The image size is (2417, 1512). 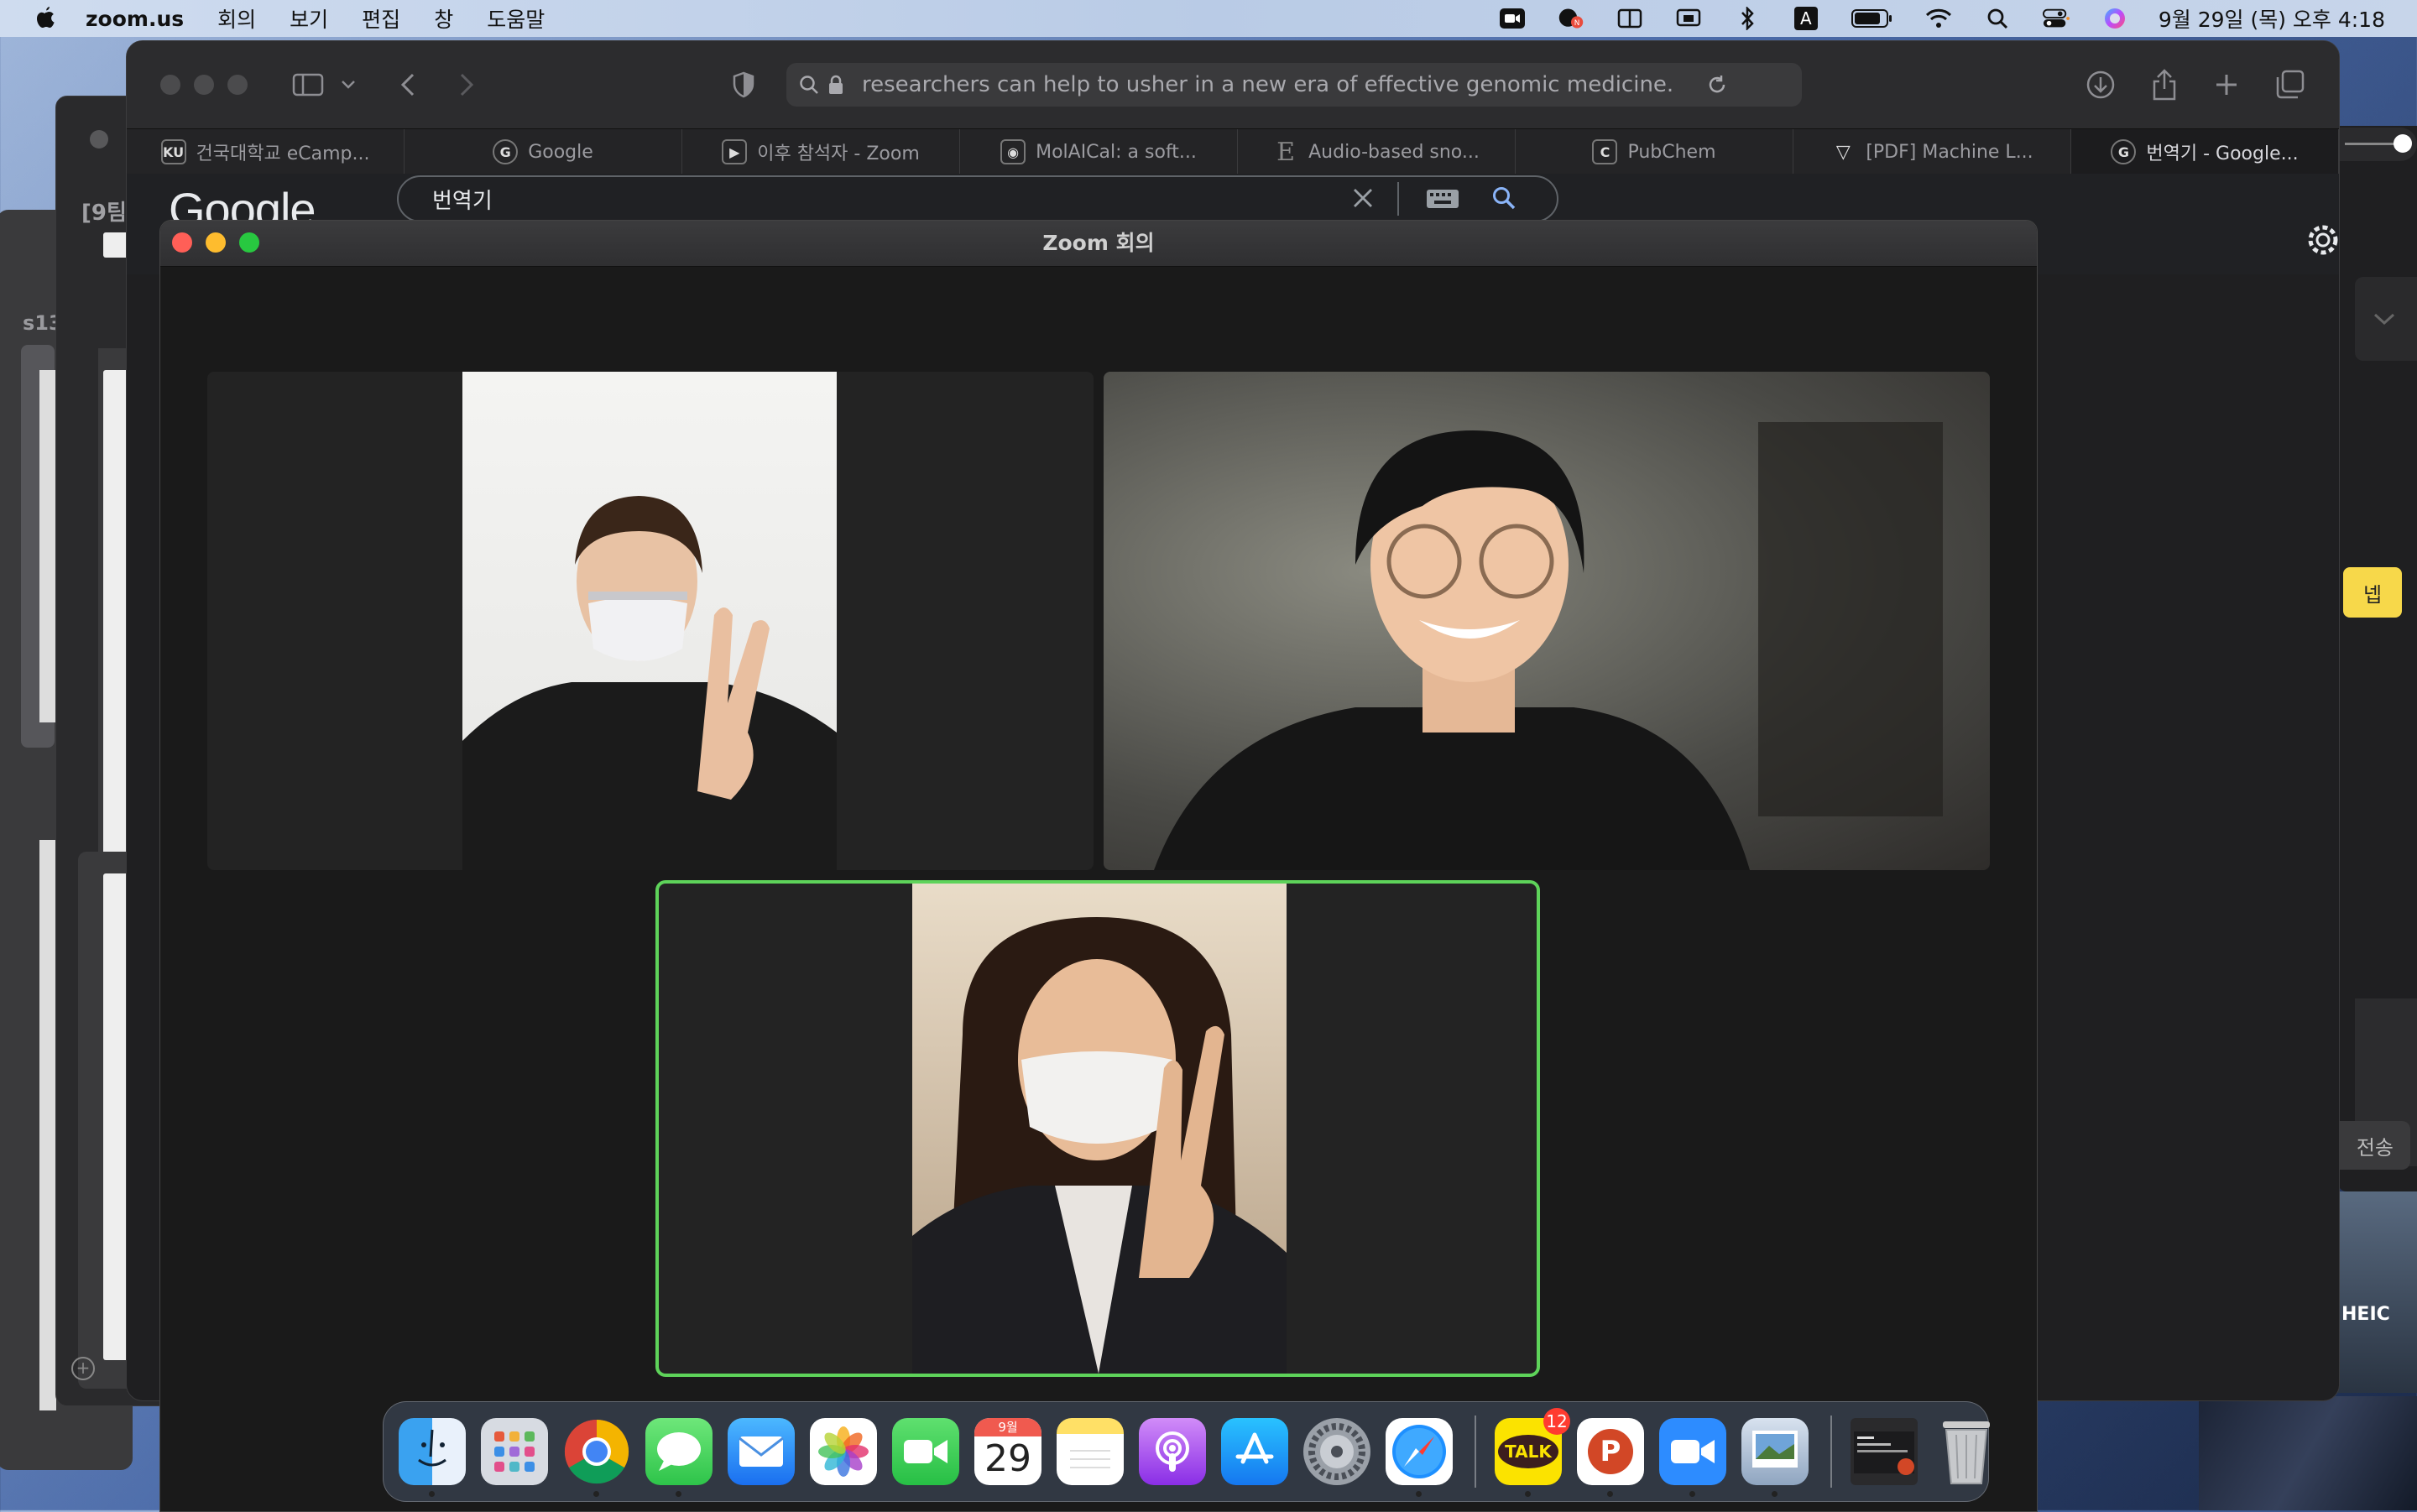 What do you see at coordinates (2114, 18) in the screenshot?
I see `siri-icon` at bounding box center [2114, 18].